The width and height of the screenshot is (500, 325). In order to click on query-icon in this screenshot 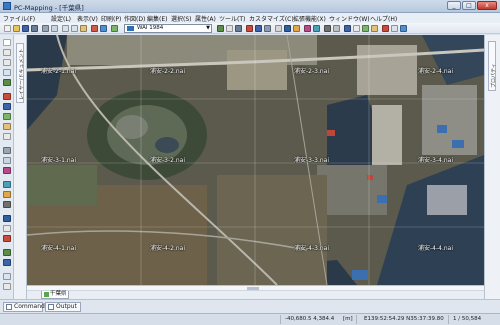, I will do `click(287, 28)`.